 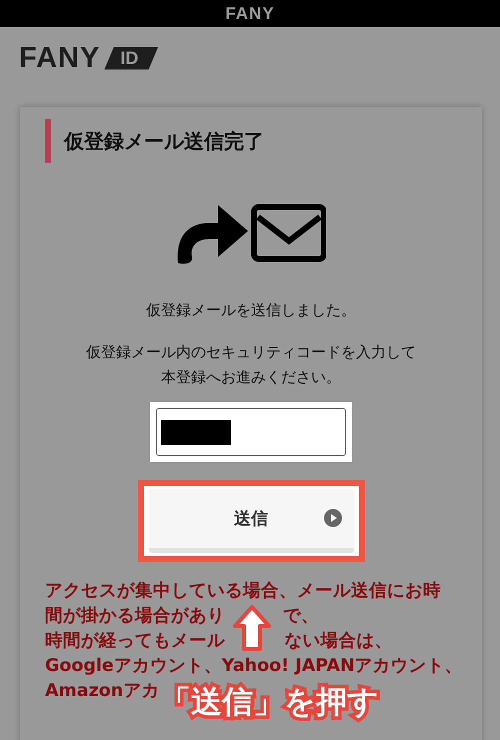 I want to click on sent-message: 仮登録メールを送信しました。, so click(x=251, y=310).